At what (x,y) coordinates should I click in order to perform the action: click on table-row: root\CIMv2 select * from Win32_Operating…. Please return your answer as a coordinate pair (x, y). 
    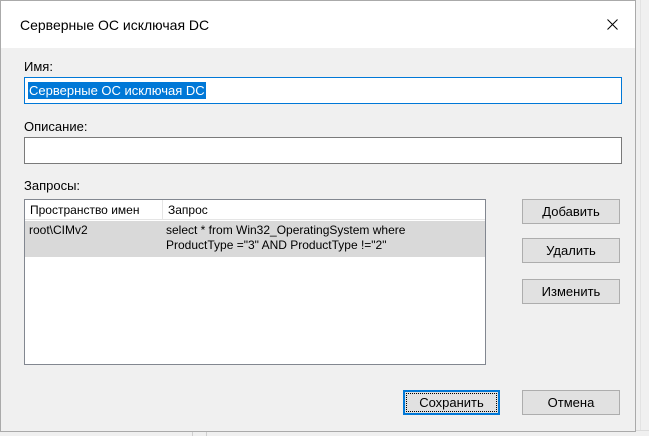
    Looking at the image, I should click on (255, 239).